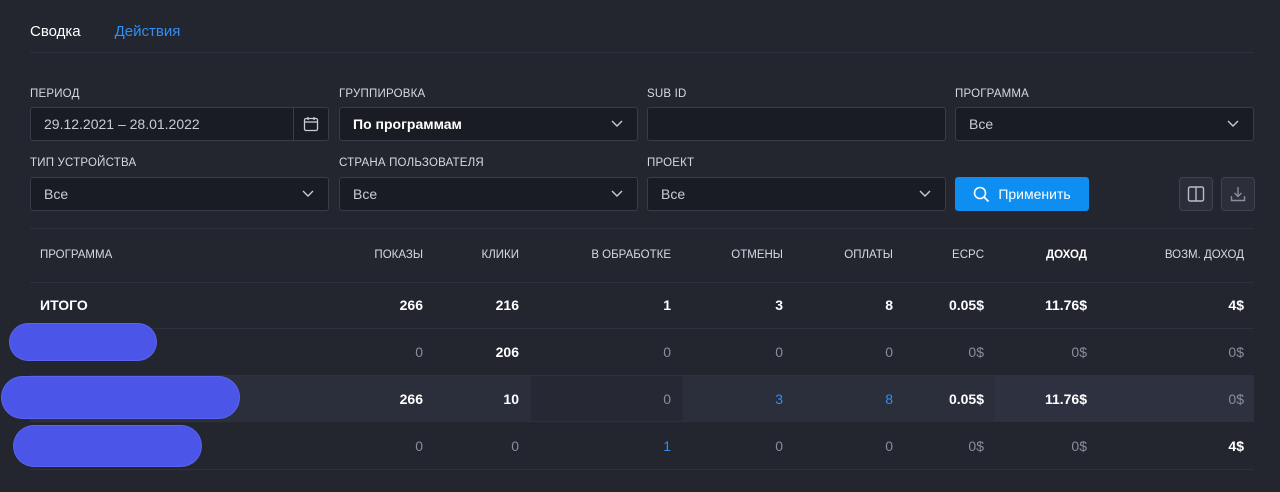 This screenshot has height=492, width=1280. What do you see at coordinates (968, 255) in the screenshot?
I see `col-ecpc: ECPC` at bounding box center [968, 255].